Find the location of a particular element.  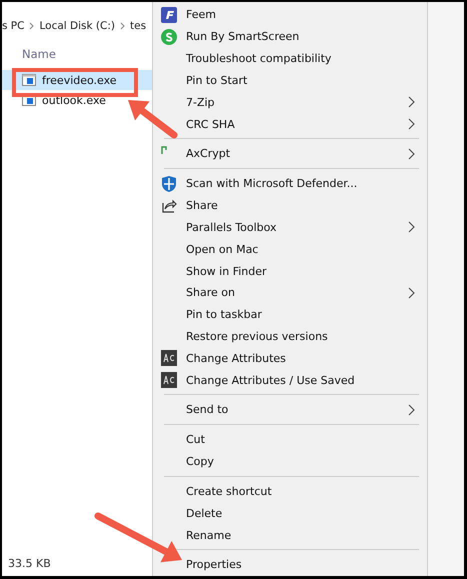

menu-item: Parallels Toolbox is located at coordinates (231, 227).